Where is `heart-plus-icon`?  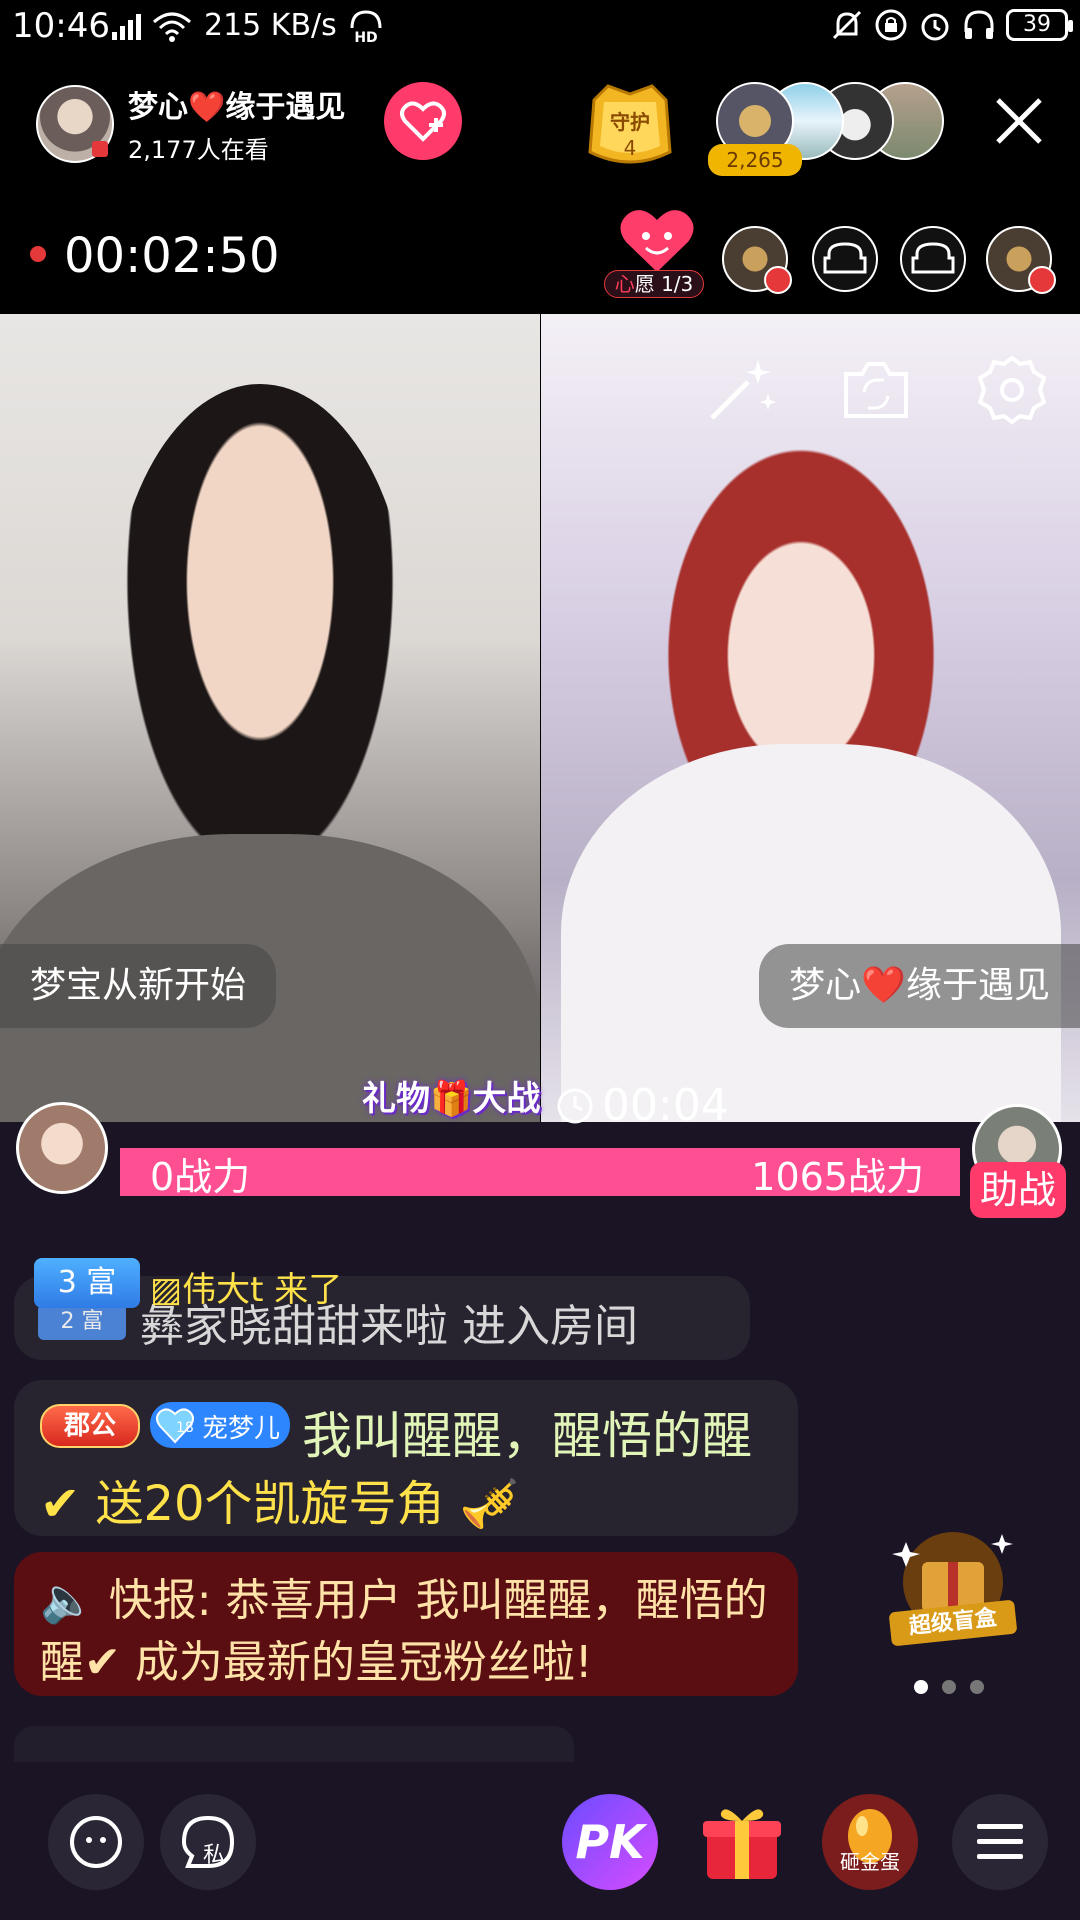 heart-plus-icon is located at coordinates (423, 121).